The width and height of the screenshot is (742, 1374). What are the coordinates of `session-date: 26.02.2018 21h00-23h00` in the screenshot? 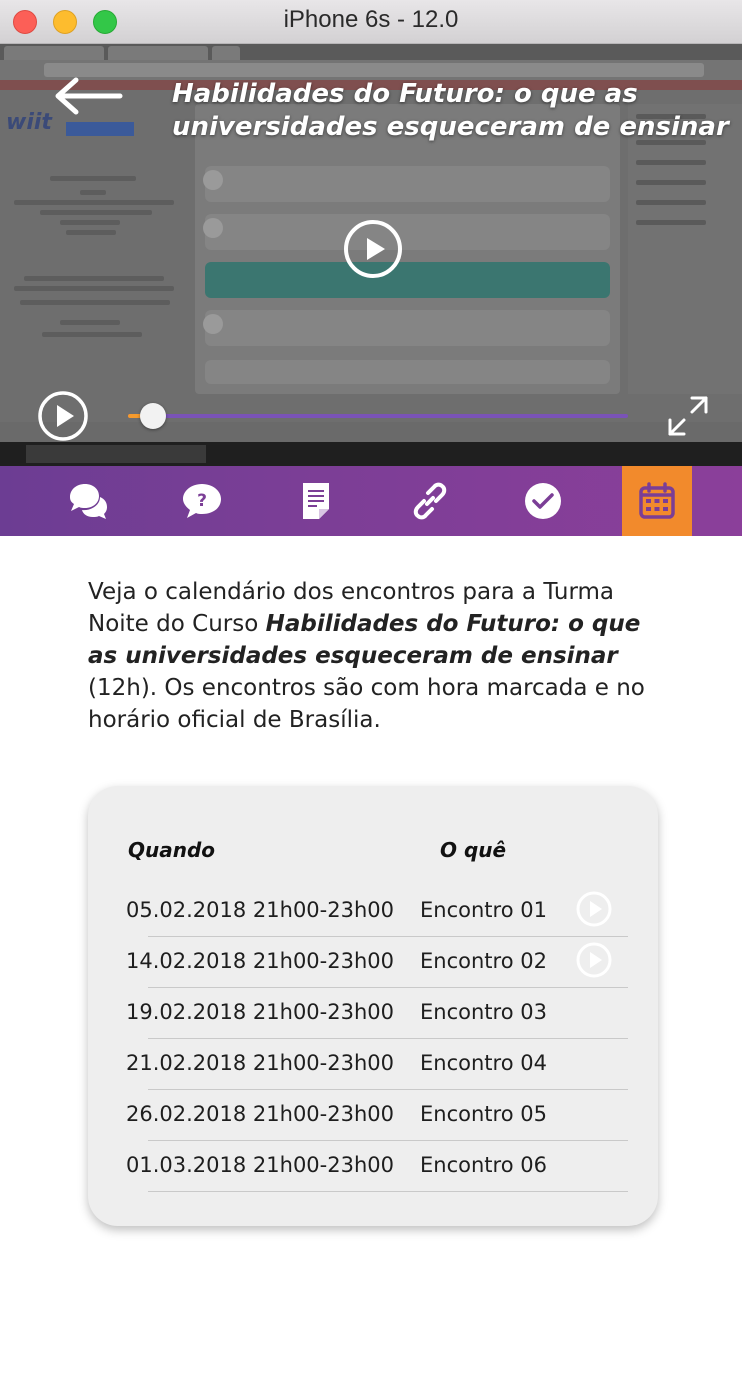 It's located at (260, 1114).